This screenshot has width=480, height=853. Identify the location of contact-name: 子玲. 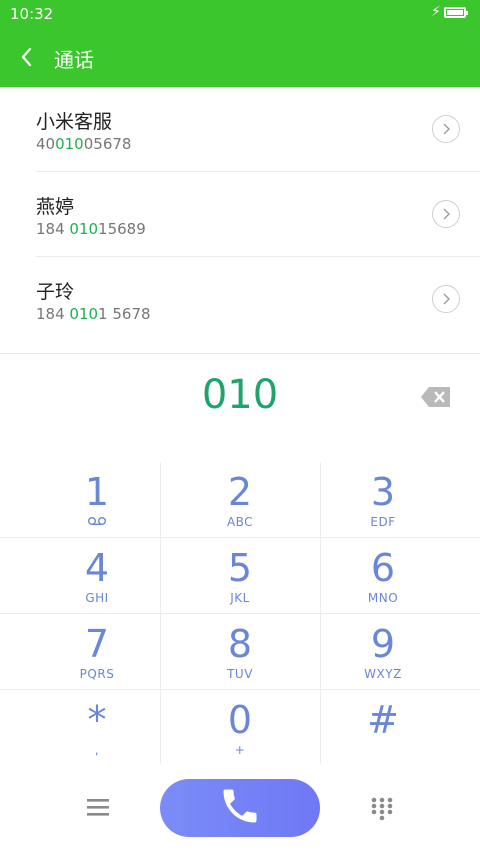
(55, 292).